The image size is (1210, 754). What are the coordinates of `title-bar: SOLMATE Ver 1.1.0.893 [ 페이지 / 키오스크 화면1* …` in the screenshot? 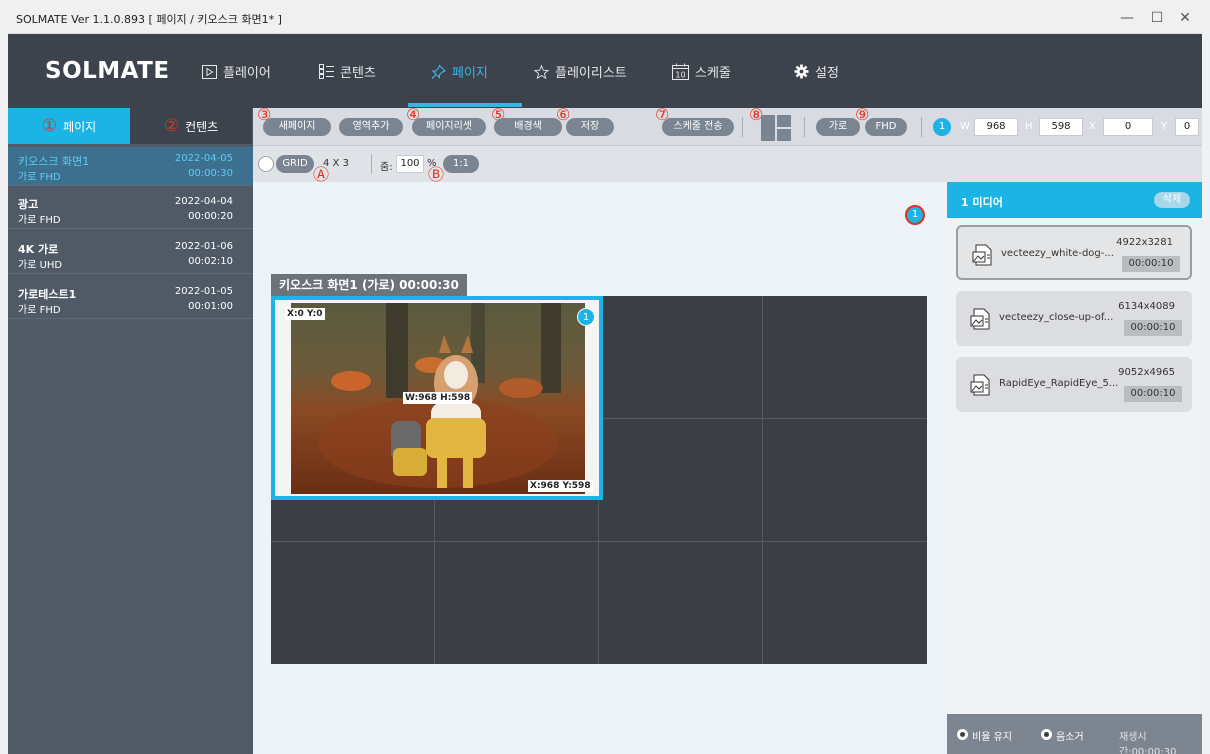 It's located at (605, 18).